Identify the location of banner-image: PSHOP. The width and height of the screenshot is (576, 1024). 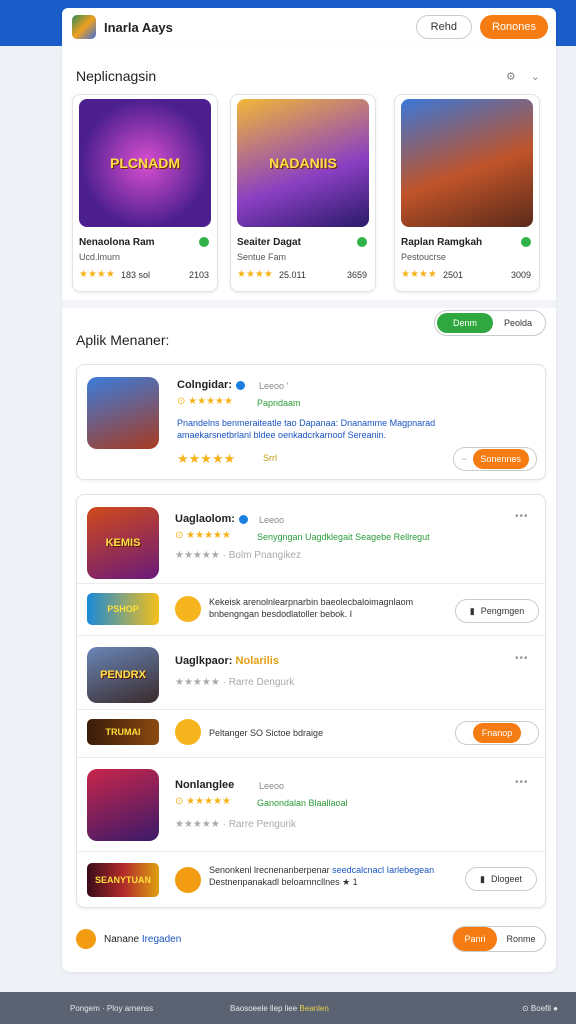
(123, 609).